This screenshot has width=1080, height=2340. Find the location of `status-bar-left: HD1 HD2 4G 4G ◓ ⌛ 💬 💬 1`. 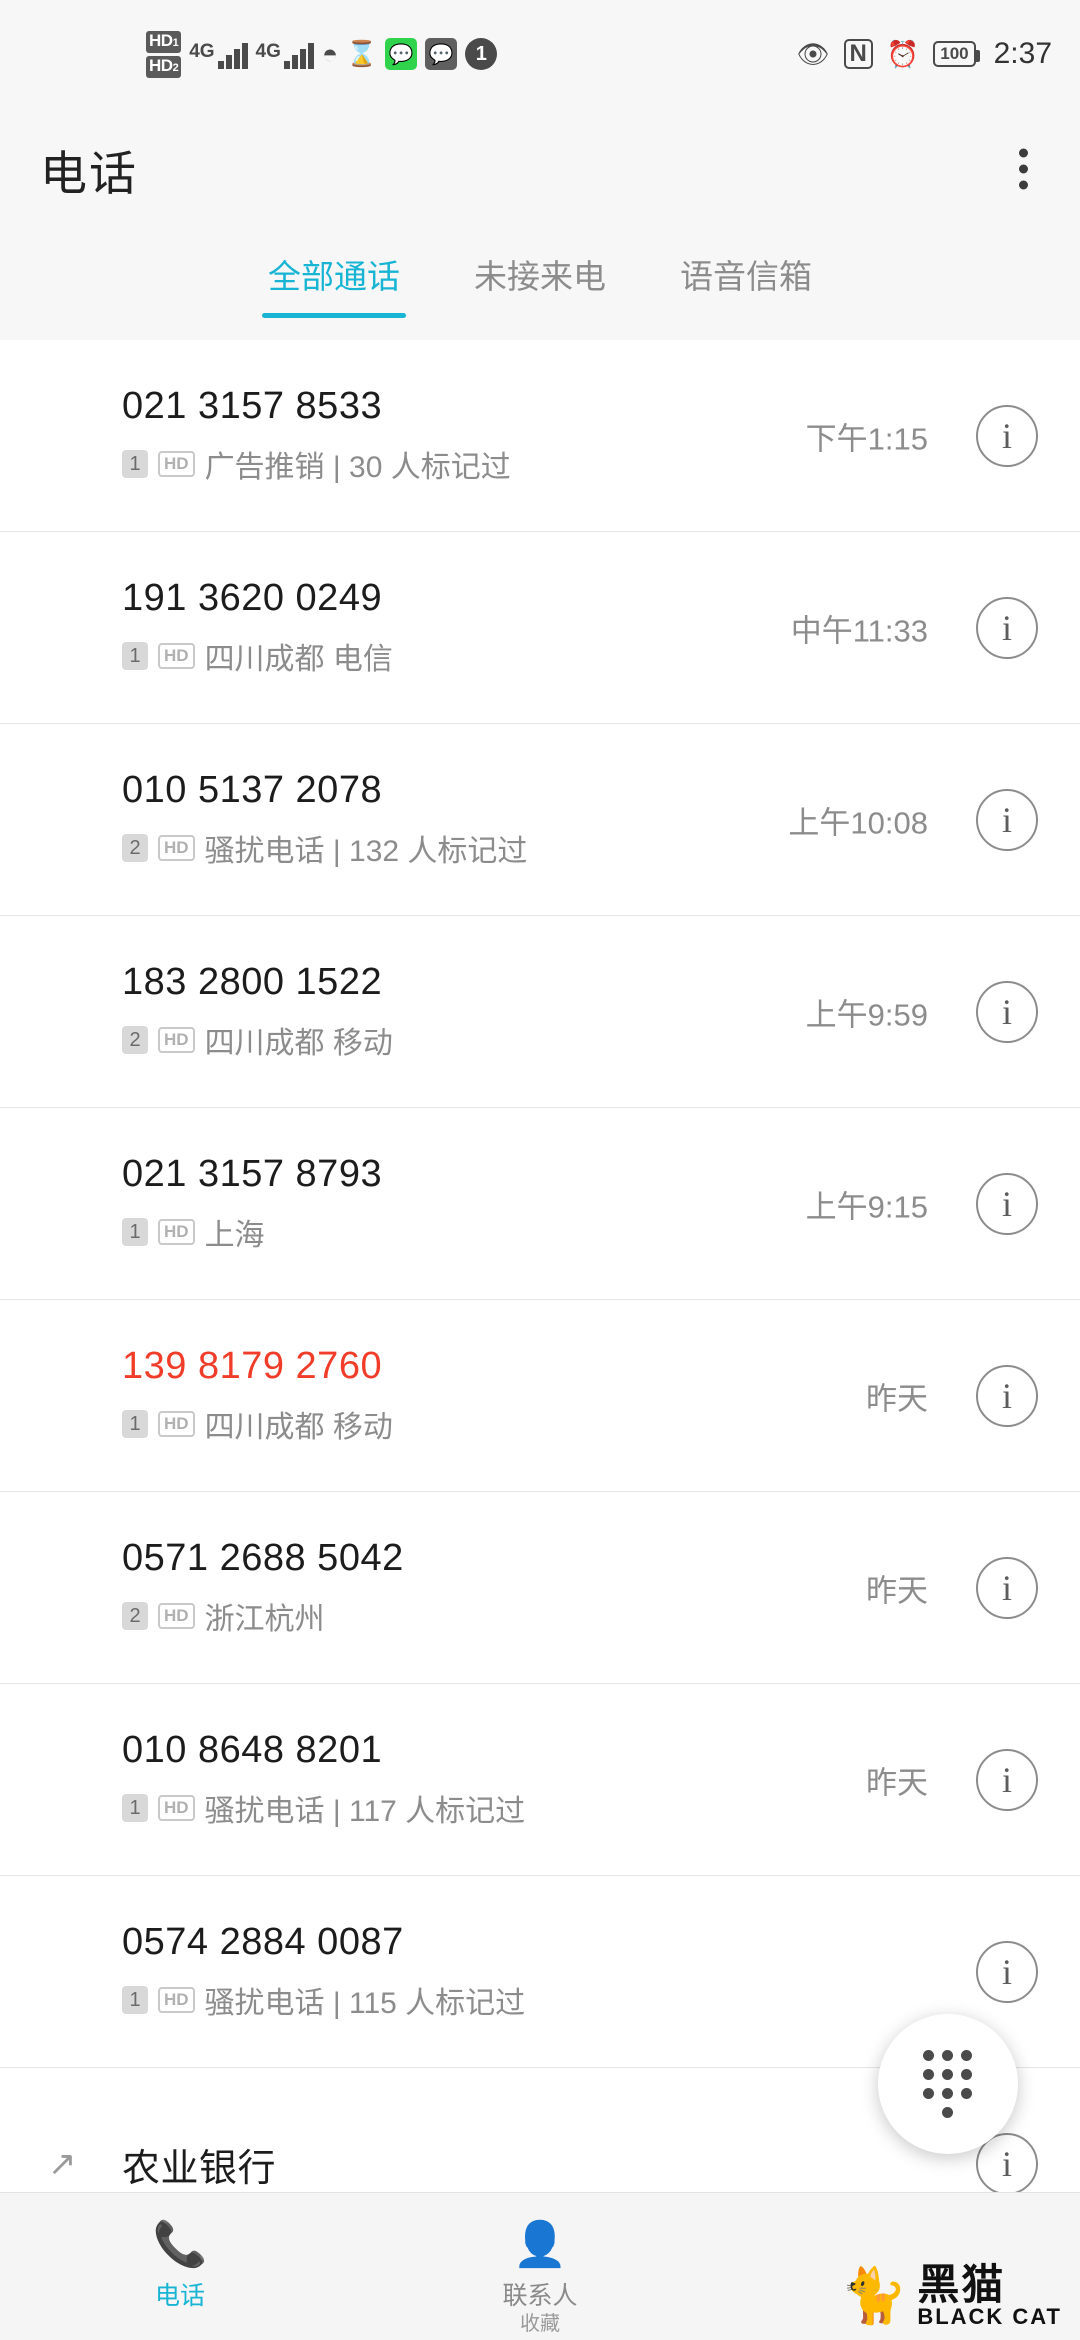

status-bar-left: HD1 HD2 4G 4G ◓ ⌛ 💬 💬 1 is located at coordinates (322, 54).